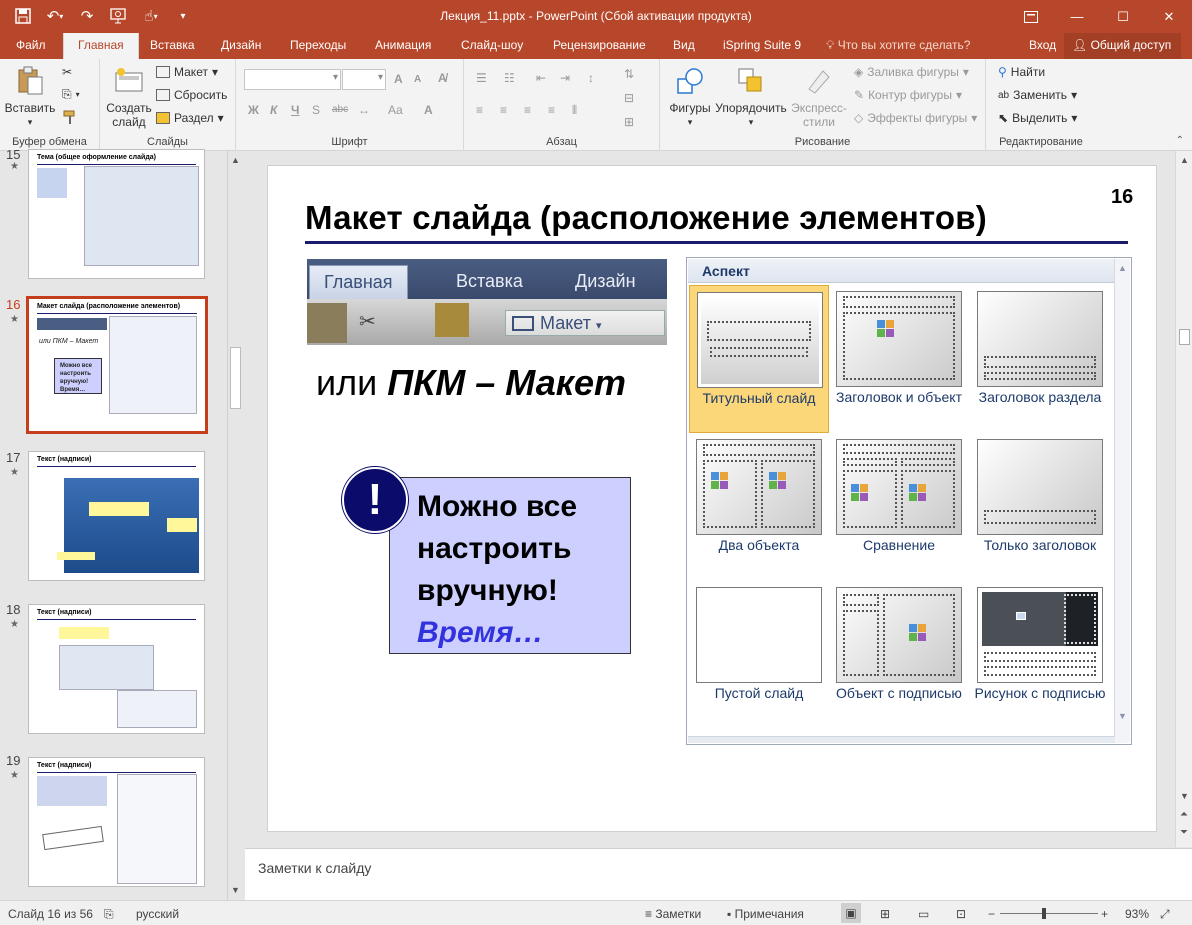  Describe the element at coordinates (253, 110) in the screenshot. I see `bold-button: Ж` at that location.